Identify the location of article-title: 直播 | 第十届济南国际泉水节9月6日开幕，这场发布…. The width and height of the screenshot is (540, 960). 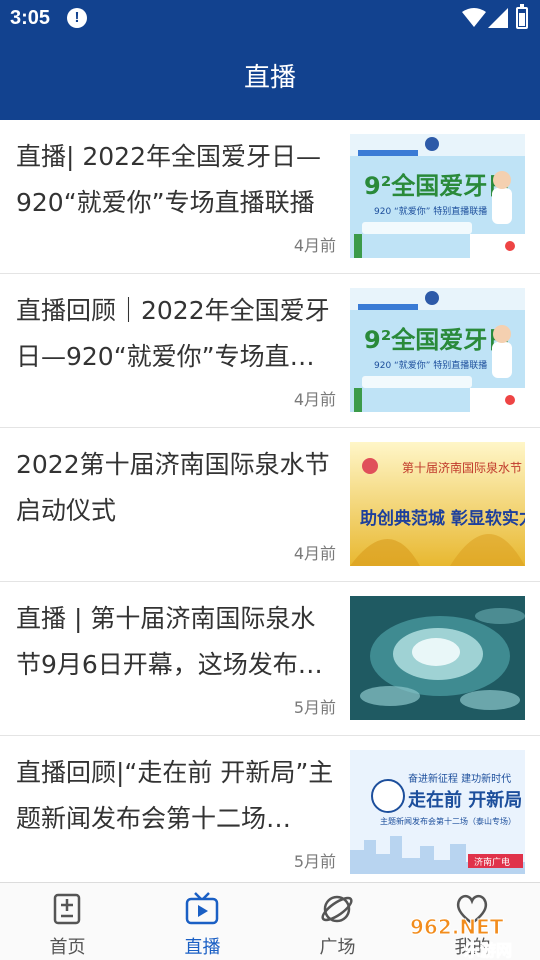
(169, 641).